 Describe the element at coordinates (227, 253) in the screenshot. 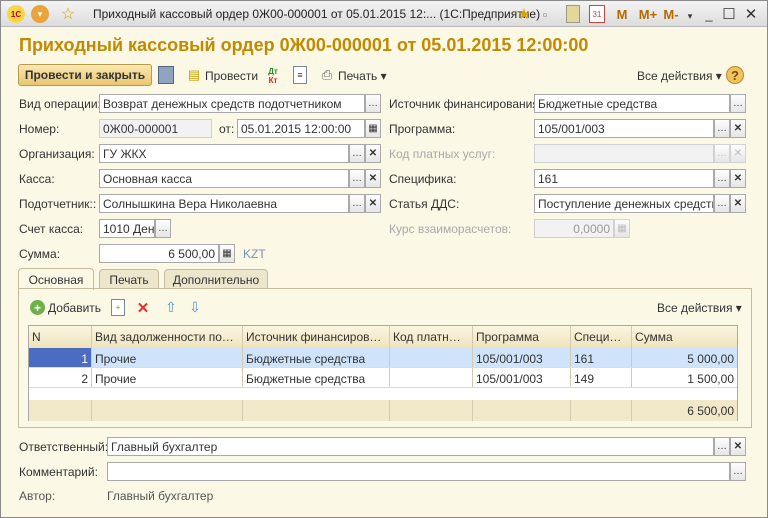

I see `calculator-button: ▦` at that location.